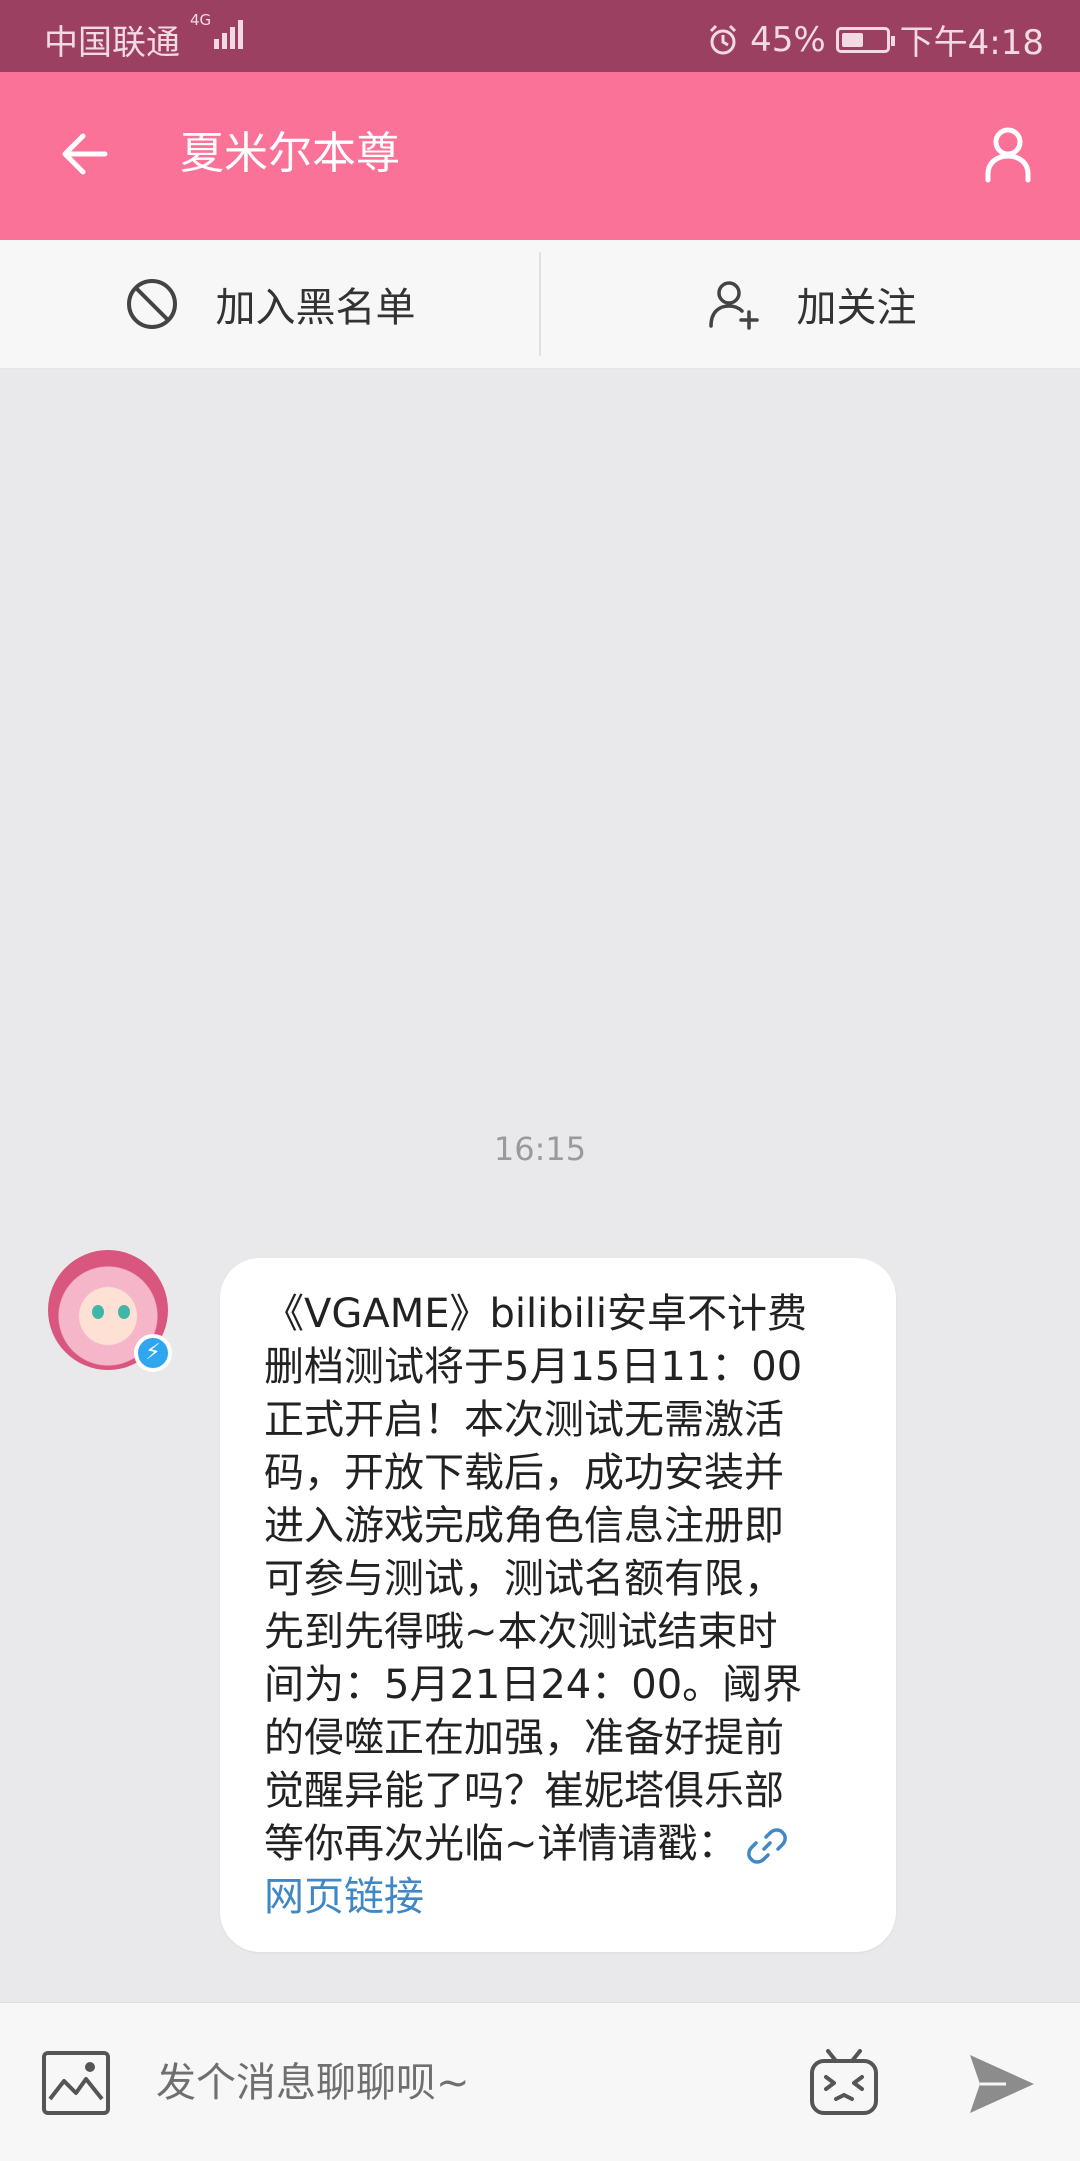  I want to click on app-bar: 夏米尔本尊, so click(540, 156).